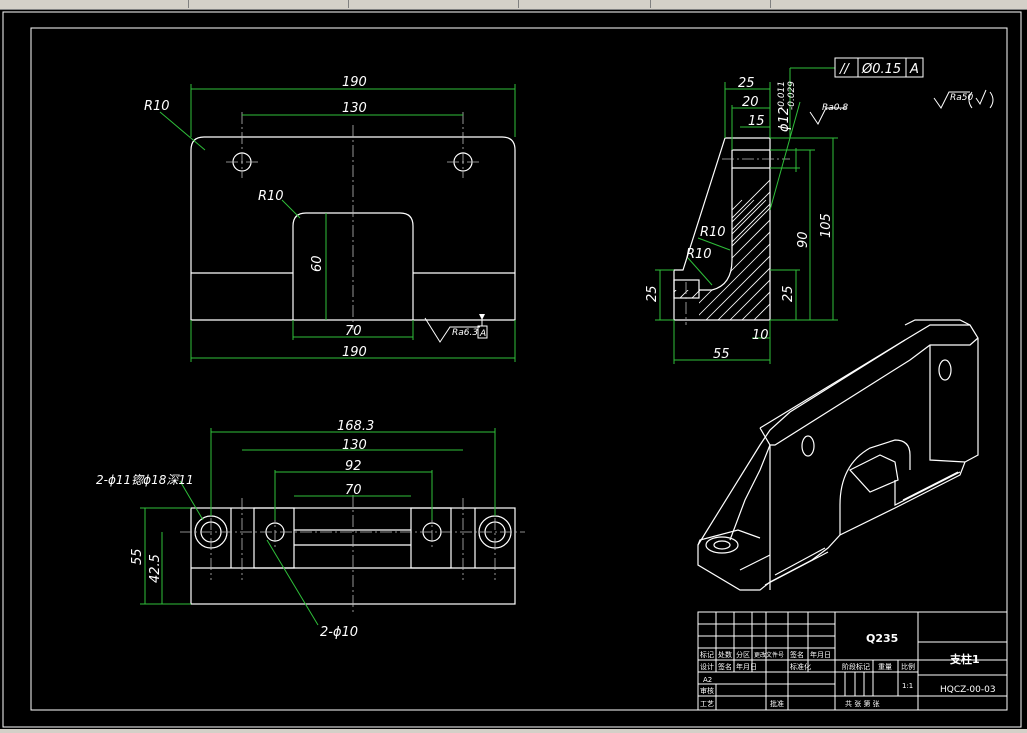 The width and height of the screenshot is (1027, 733). Describe the element at coordinates (707, 666) in the screenshot. I see `tb-label-design: 设计` at that location.